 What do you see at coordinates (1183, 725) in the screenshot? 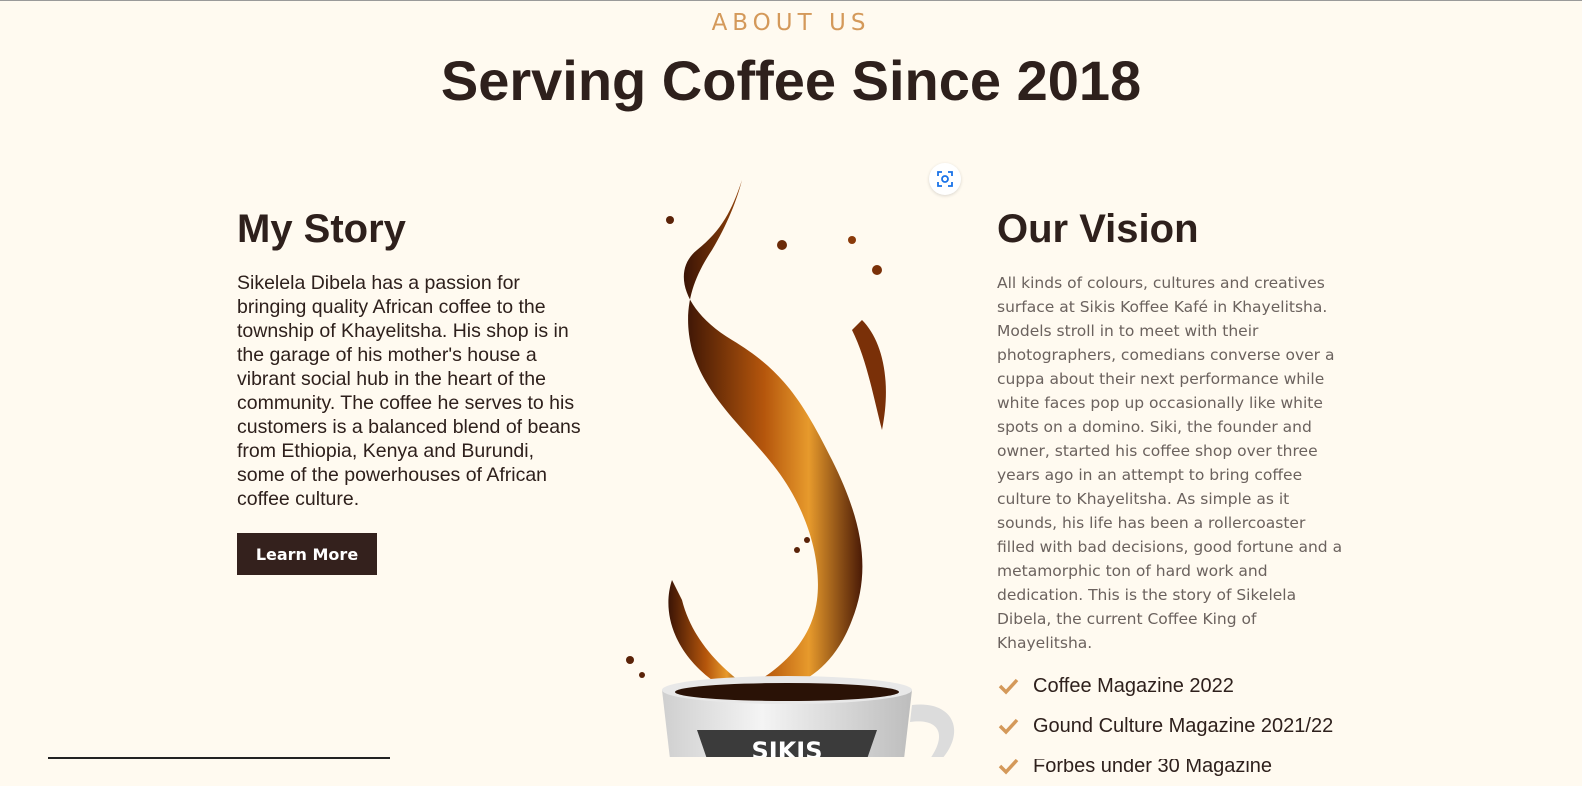
I see `award-label: Gound Culture Magazine 2021/22` at bounding box center [1183, 725].